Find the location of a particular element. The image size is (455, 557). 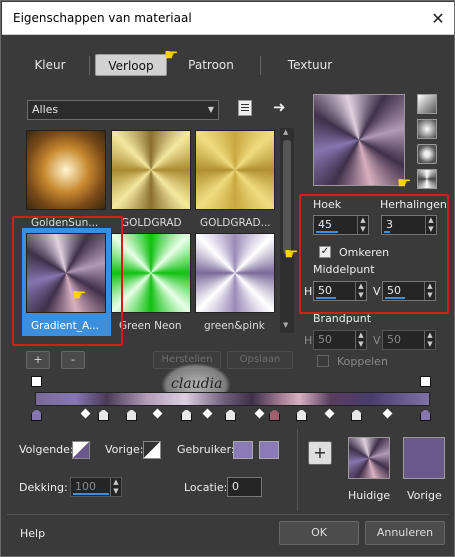

repeats-value: 3 is located at coordinates (389, 224).